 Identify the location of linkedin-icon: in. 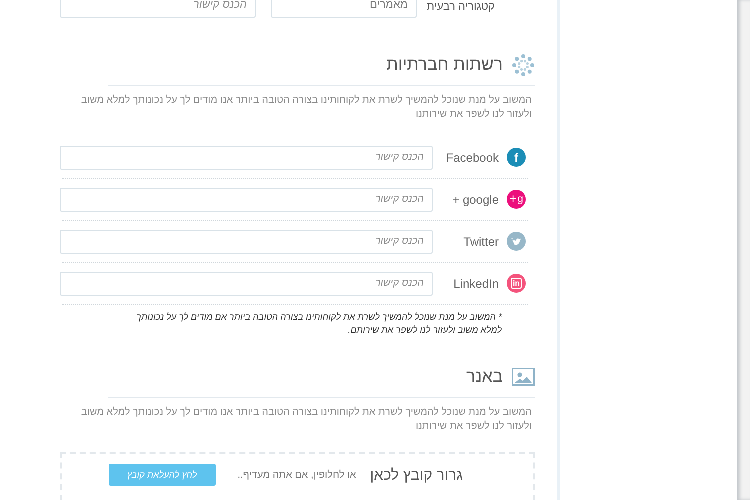
(516, 283).